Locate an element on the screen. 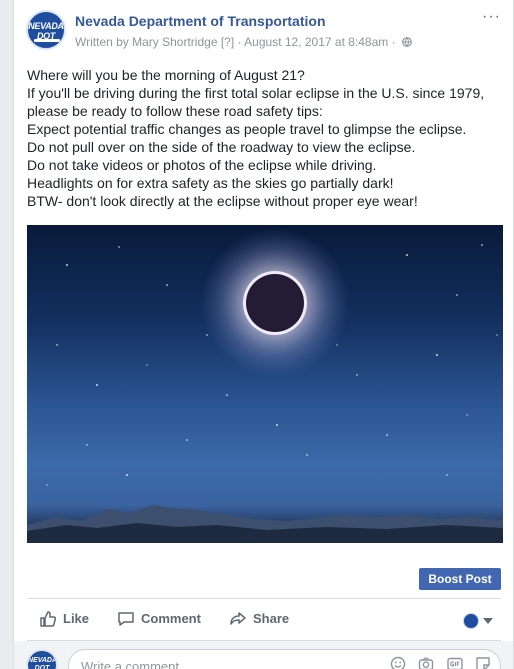  chevron-down-icon is located at coordinates (488, 620).